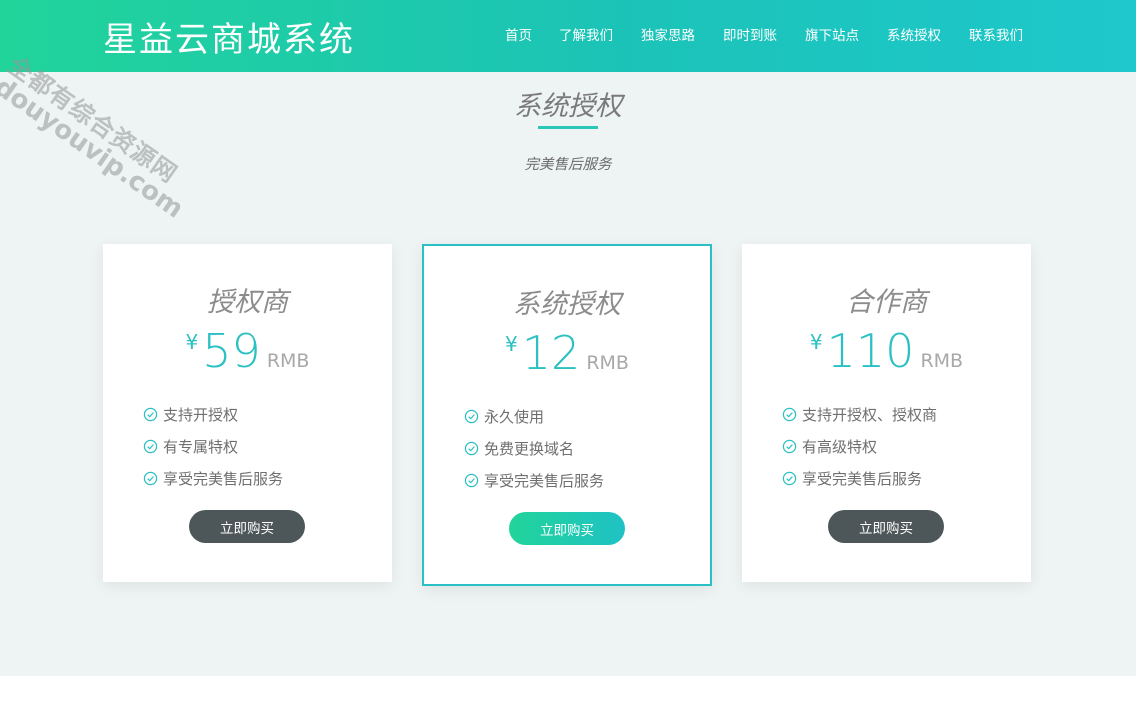 The width and height of the screenshot is (1136, 706). I want to click on price-amount: 59, so click(231, 351).